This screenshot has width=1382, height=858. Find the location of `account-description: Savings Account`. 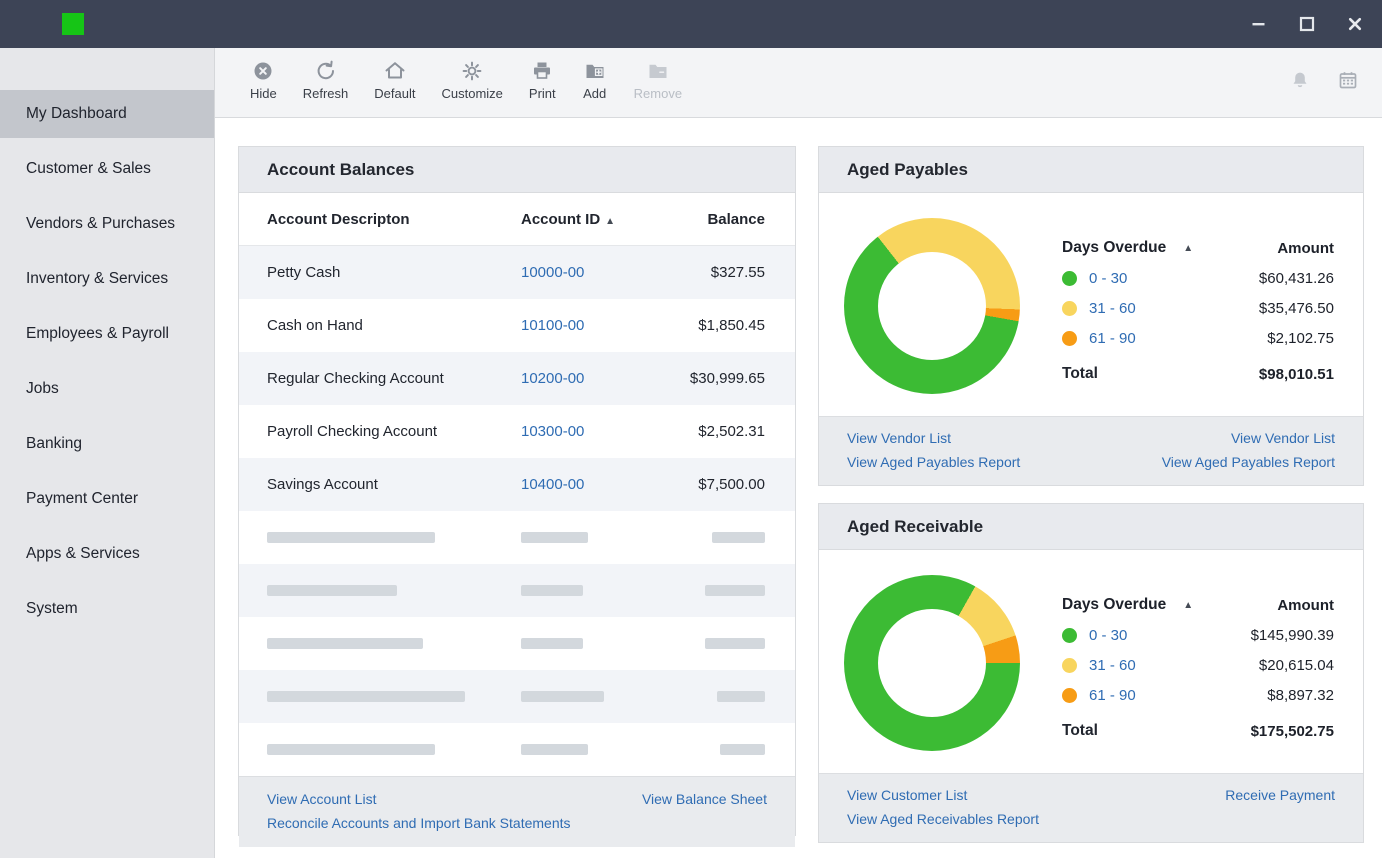

account-description: Savings Account is located at coordinates (322, 484).